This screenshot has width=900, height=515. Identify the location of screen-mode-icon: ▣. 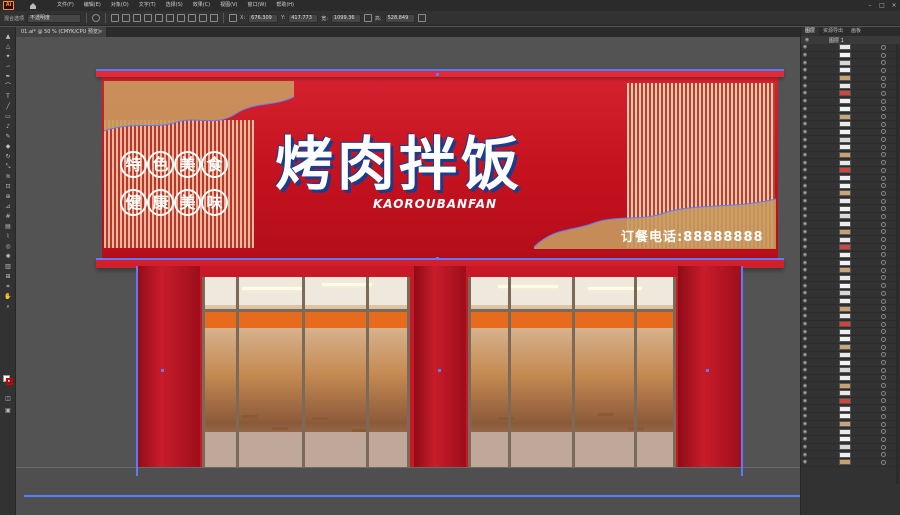
(8, 411).